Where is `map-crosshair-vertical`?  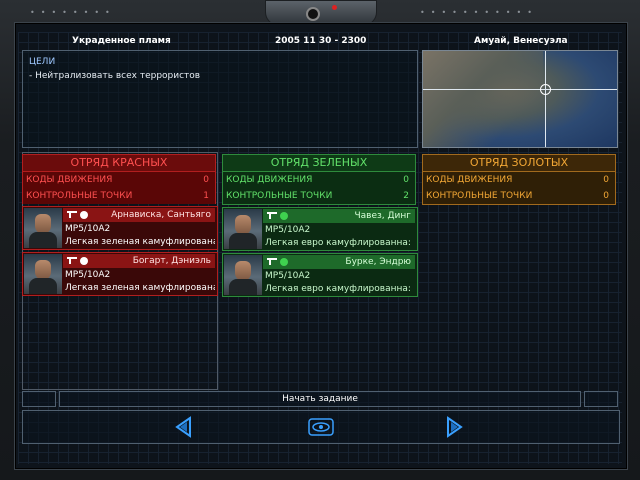
map-crosshair-vertical is located at coordinates (545, 99).